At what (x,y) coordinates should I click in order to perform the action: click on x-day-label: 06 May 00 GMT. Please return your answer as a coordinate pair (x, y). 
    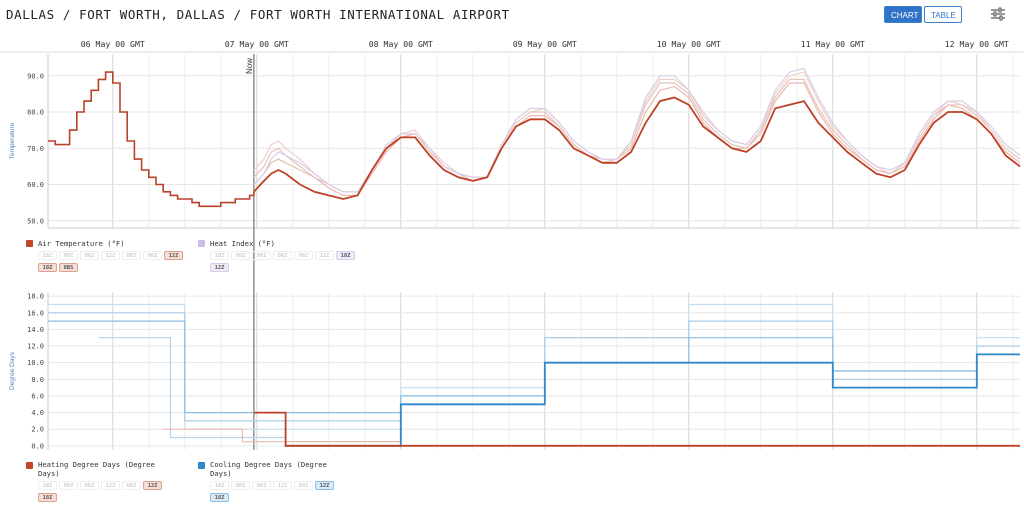
    Looking at the image, I should click on (113, 44).